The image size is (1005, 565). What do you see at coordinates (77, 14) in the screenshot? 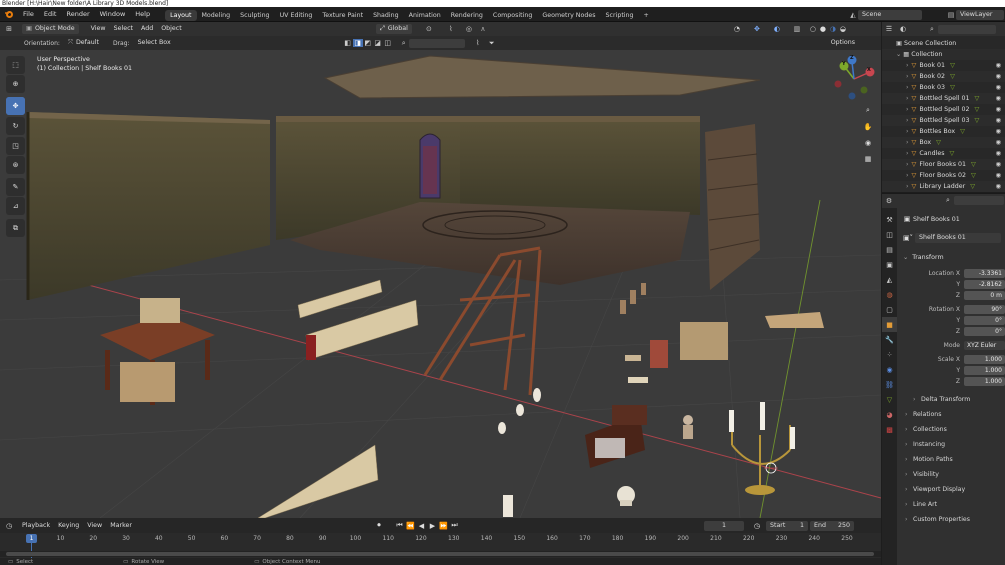
I see `menu-render: Render` at bounding box center [77, 14].